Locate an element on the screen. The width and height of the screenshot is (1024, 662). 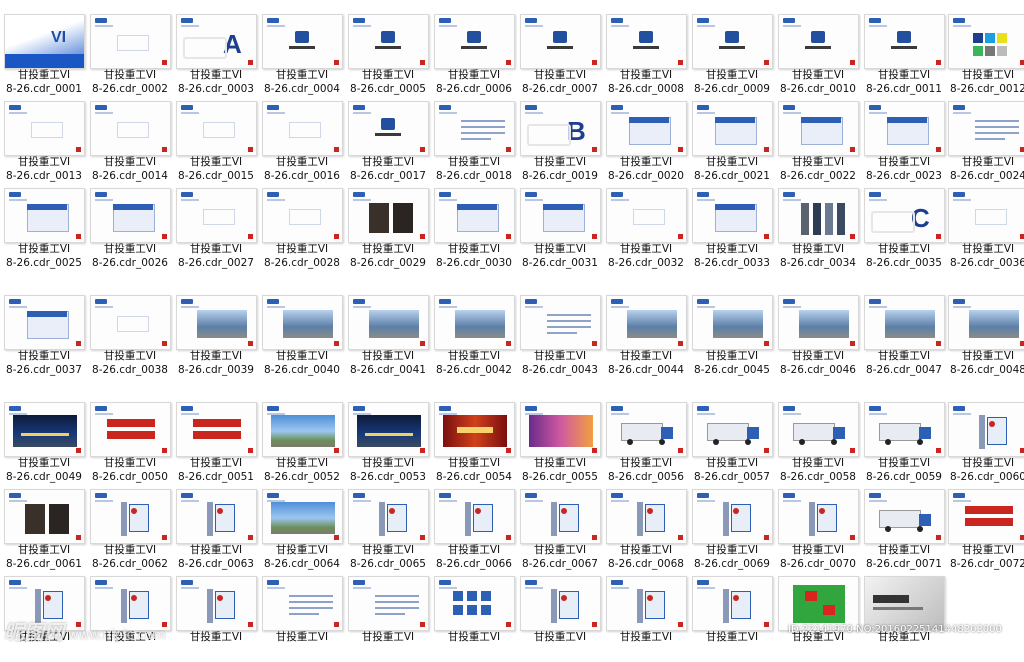
file-thumbnail-item: 甘投重工VI 8-26.cdr_0047 is located at coordinates (904, 338).